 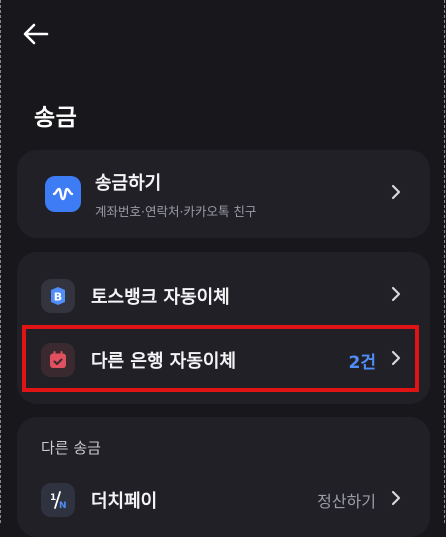 I want to click on send-money-row: 송금하기 계좌번호·연락처·카카오톡 친구, so click(x=223, y=194).